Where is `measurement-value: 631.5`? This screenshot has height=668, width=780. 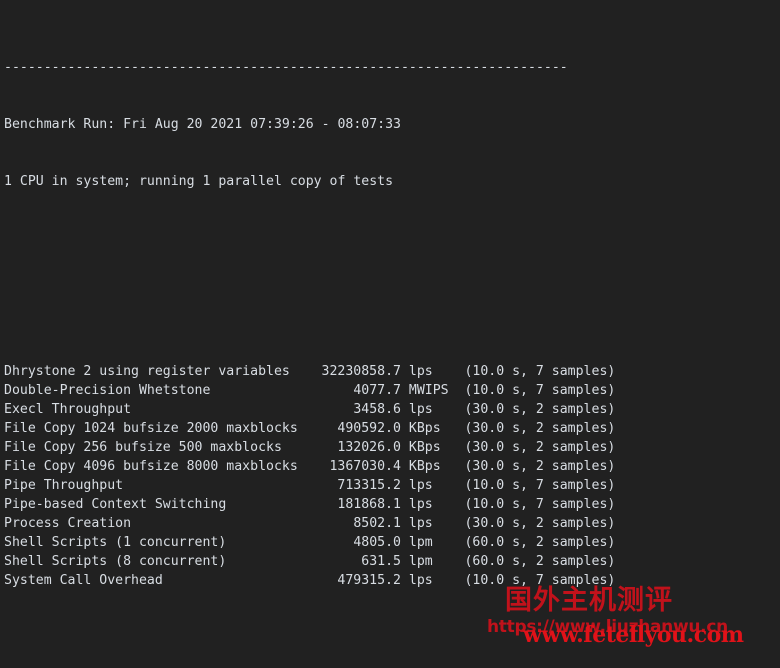 measurement-value: 631.5 is located at coordinates (381, 561).